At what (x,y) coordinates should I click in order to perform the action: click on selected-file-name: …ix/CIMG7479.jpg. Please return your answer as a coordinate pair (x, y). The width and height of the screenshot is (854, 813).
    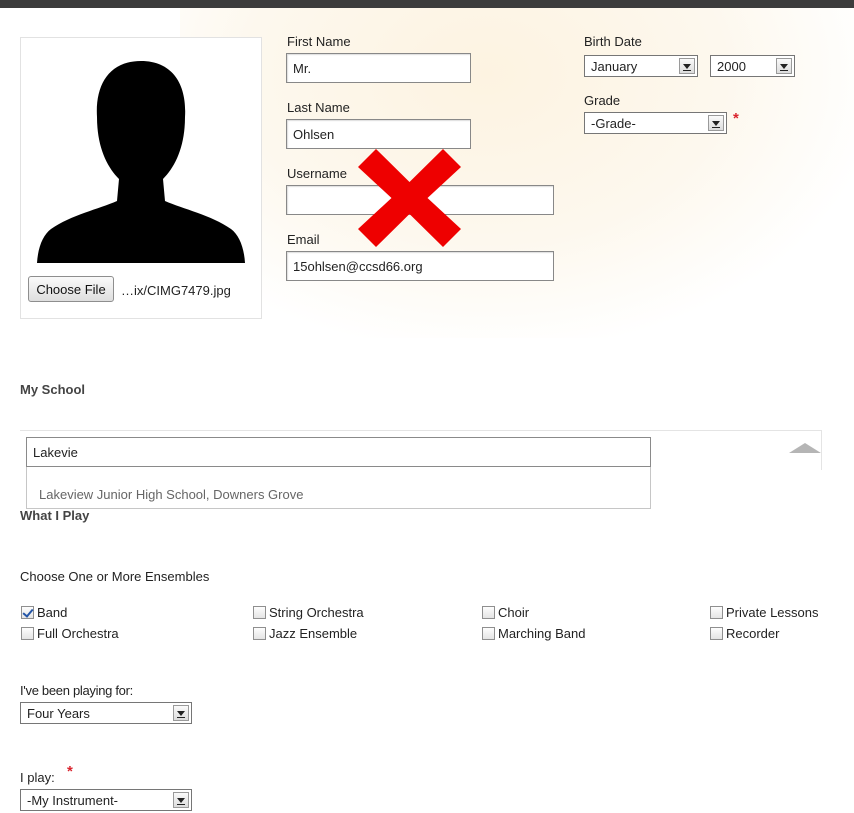
    Looking at the image, I should click on (176, 290).